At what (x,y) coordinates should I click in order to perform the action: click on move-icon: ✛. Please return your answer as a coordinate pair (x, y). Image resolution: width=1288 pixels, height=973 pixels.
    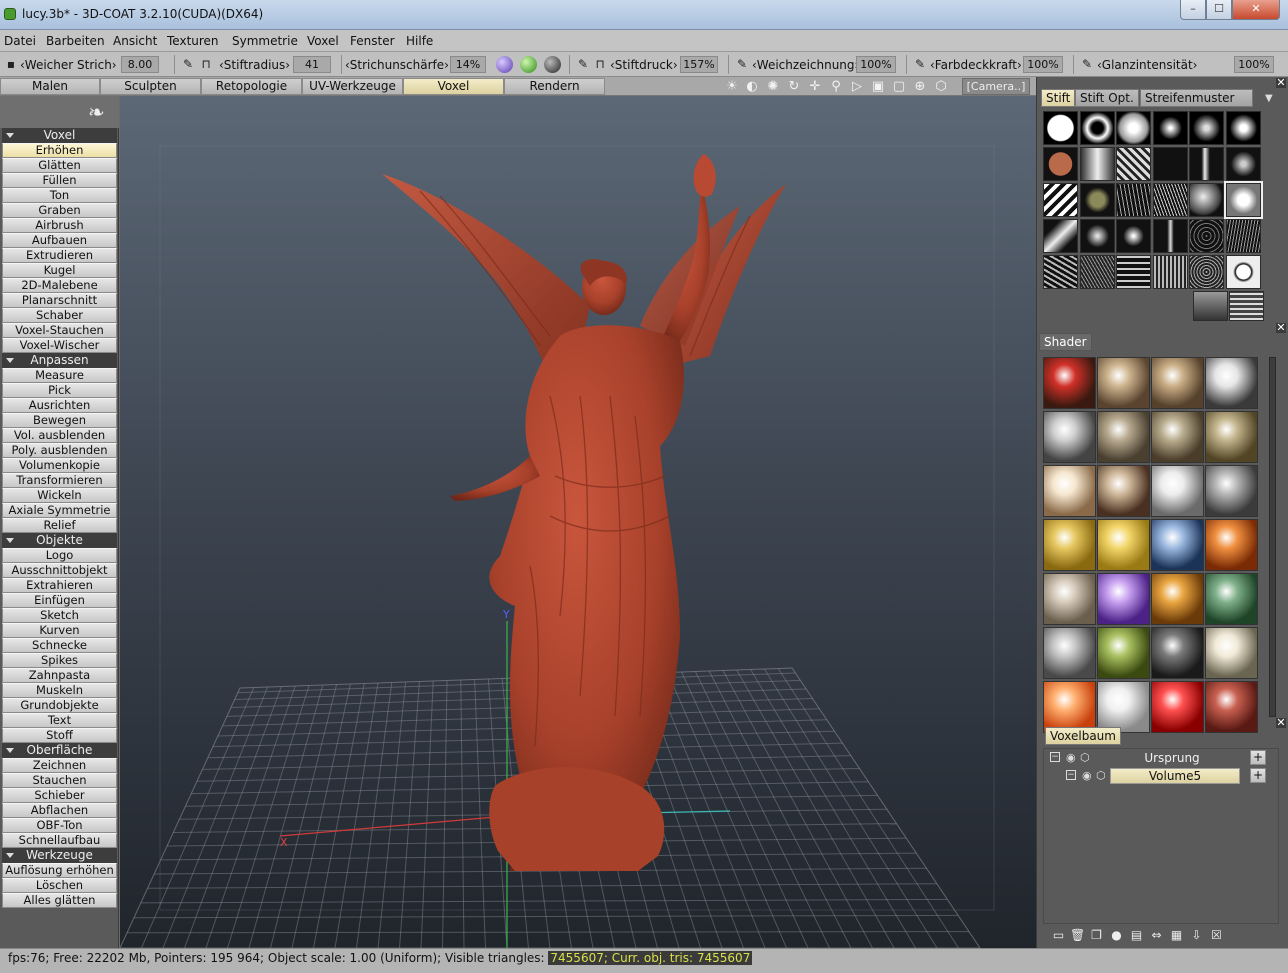
    Looking at the image, I should click on (815, 86).